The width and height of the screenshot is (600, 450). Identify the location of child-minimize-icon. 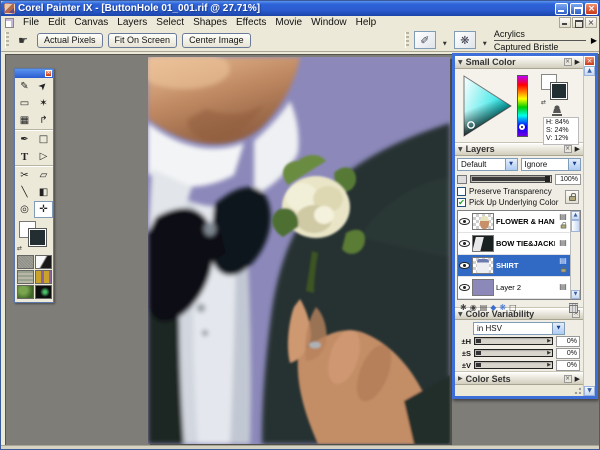
(565, 22).